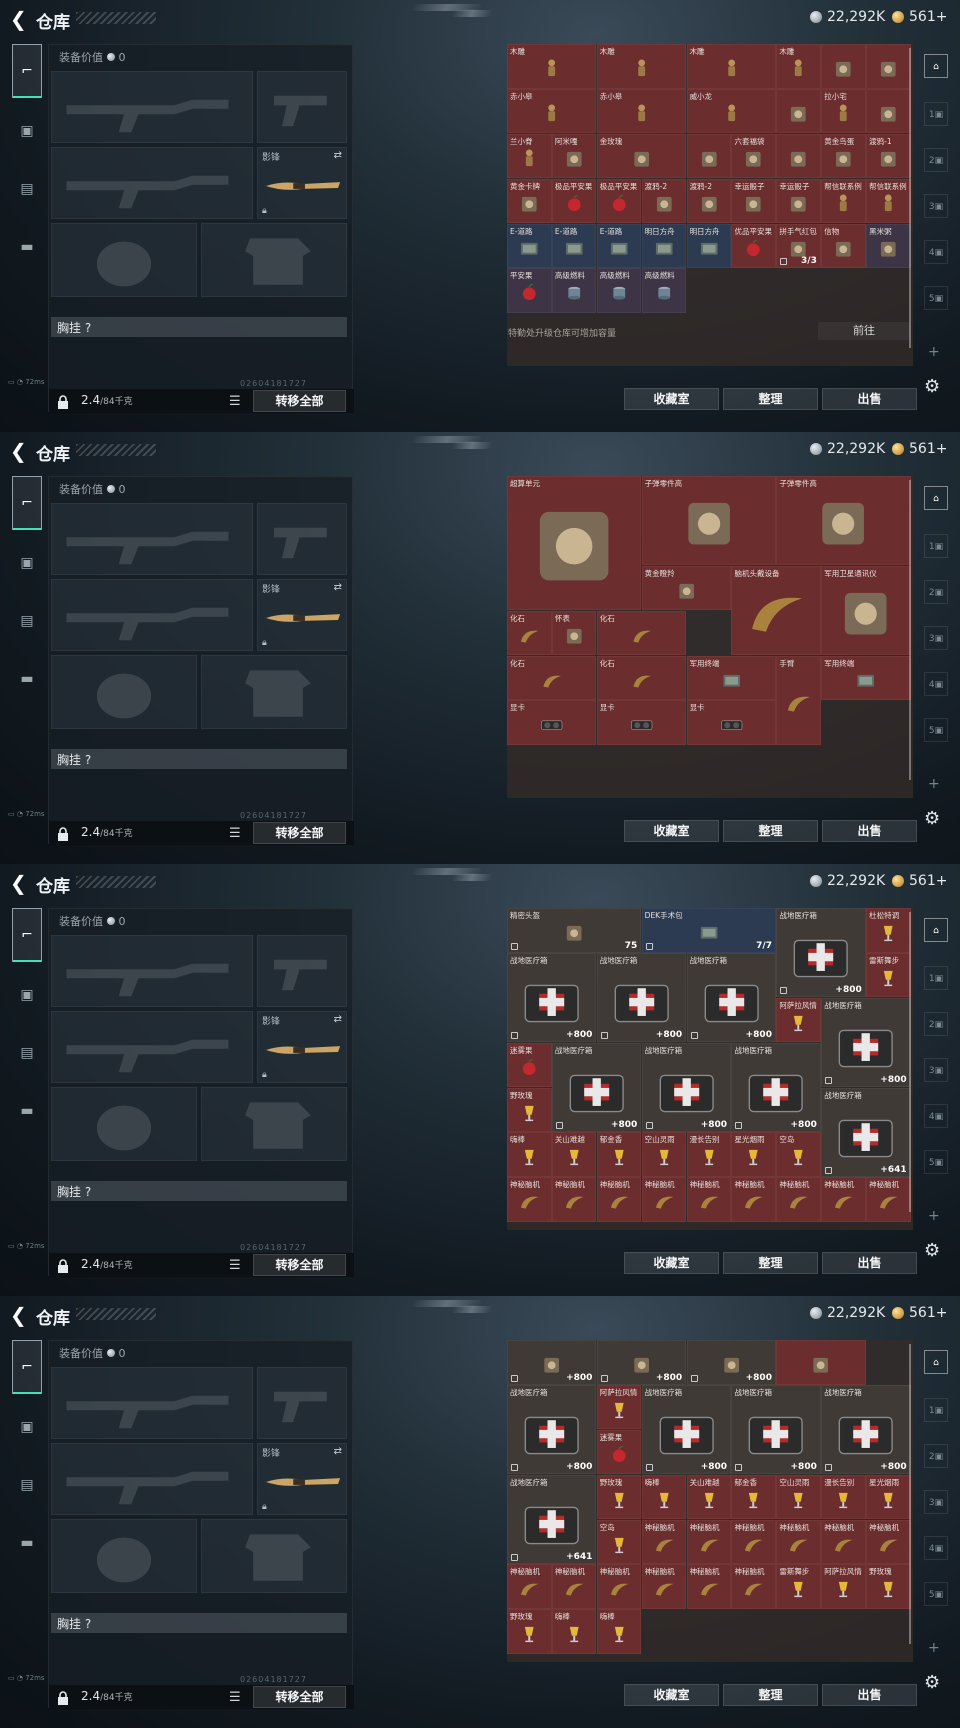 The width and height of the screenshot is (960, 1728). Describe the element at coordinates (798, 1154) in the screenshot. I see `stash-item: 空岛` at that location.